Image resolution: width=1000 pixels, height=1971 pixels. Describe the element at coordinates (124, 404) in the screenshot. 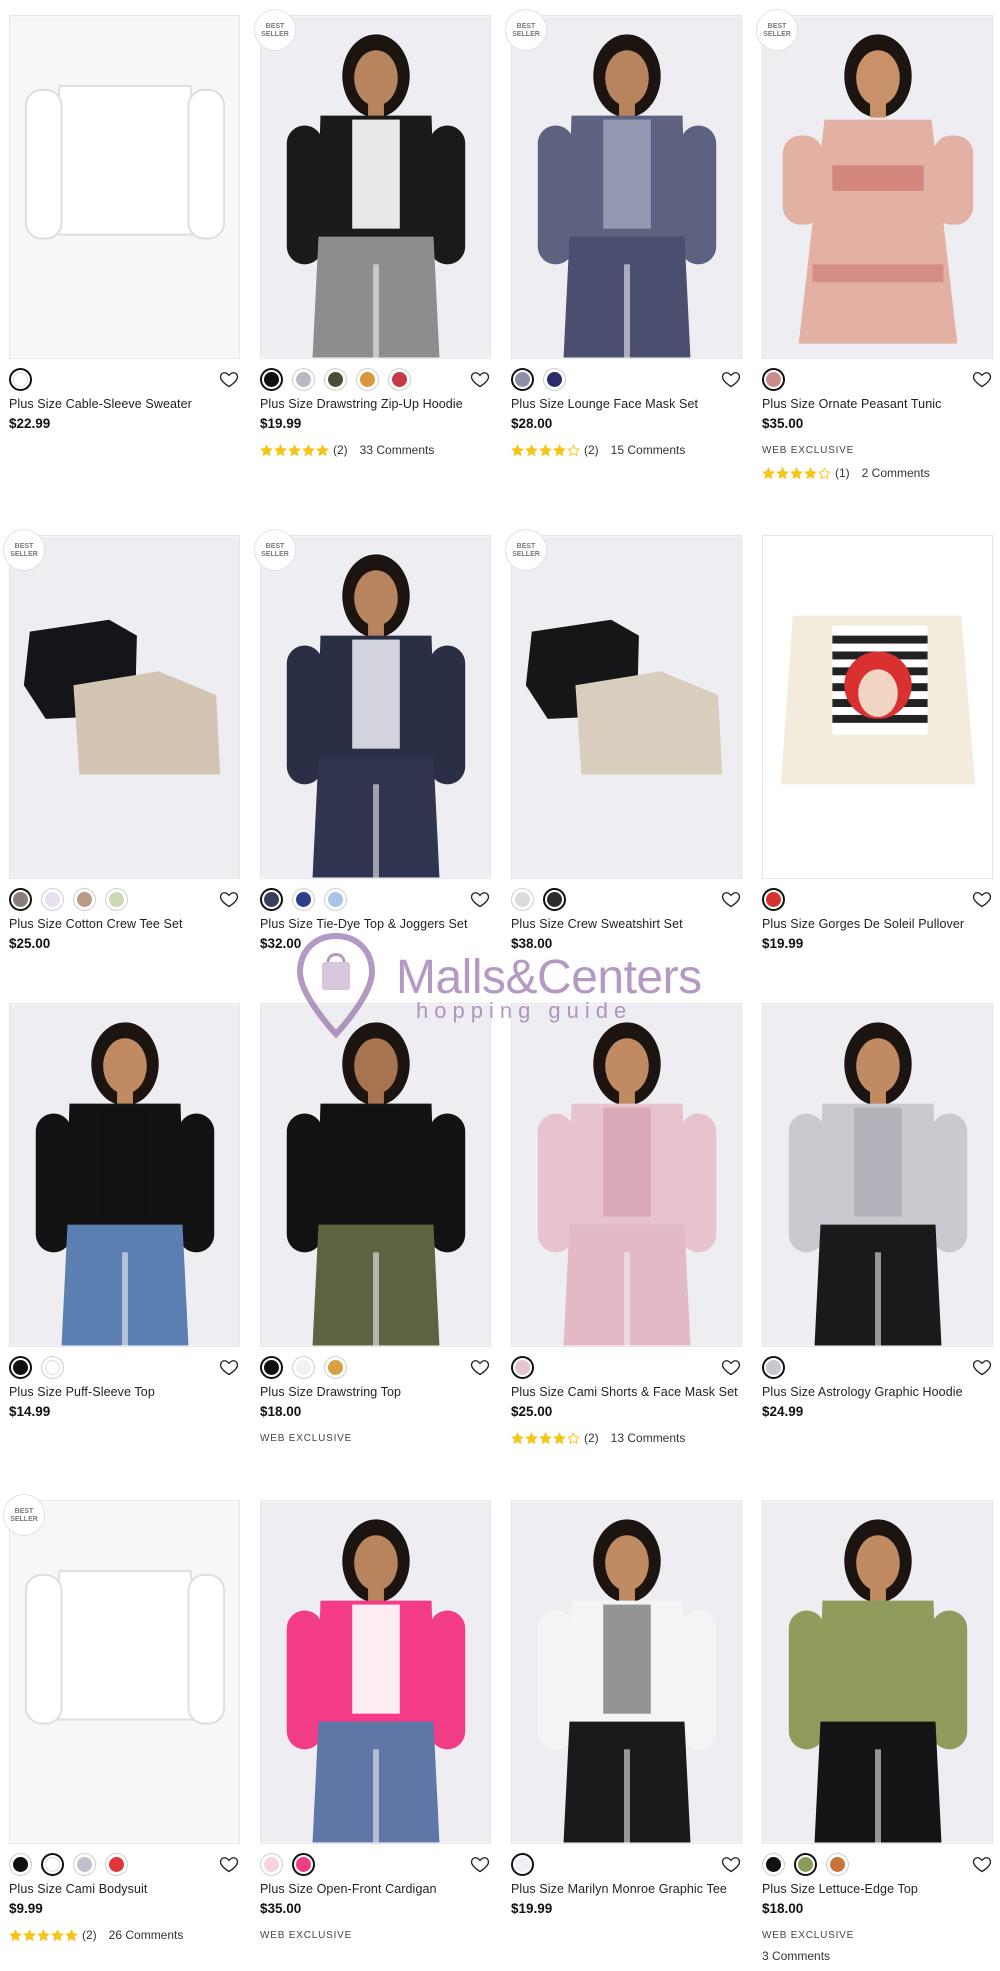

I see `product-name: Plus Size Cable-Sleeve Sweater` at that location.